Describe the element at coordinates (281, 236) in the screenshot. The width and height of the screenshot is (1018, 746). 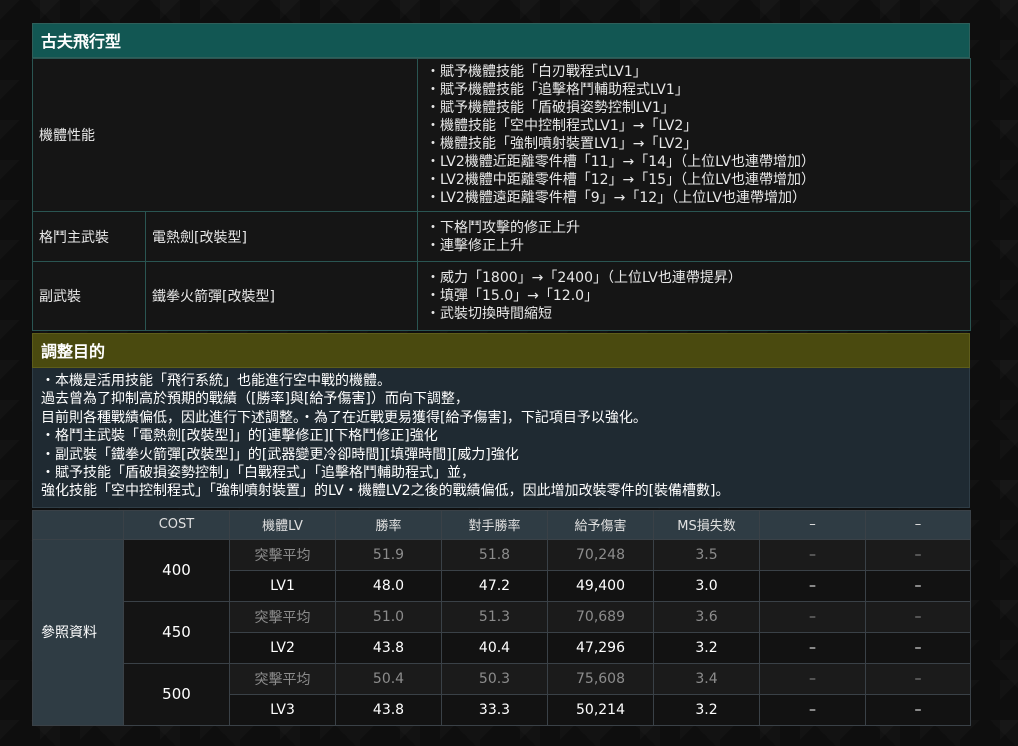
I see `melee-weapon: 電熱劍[改裝型]` at that location.